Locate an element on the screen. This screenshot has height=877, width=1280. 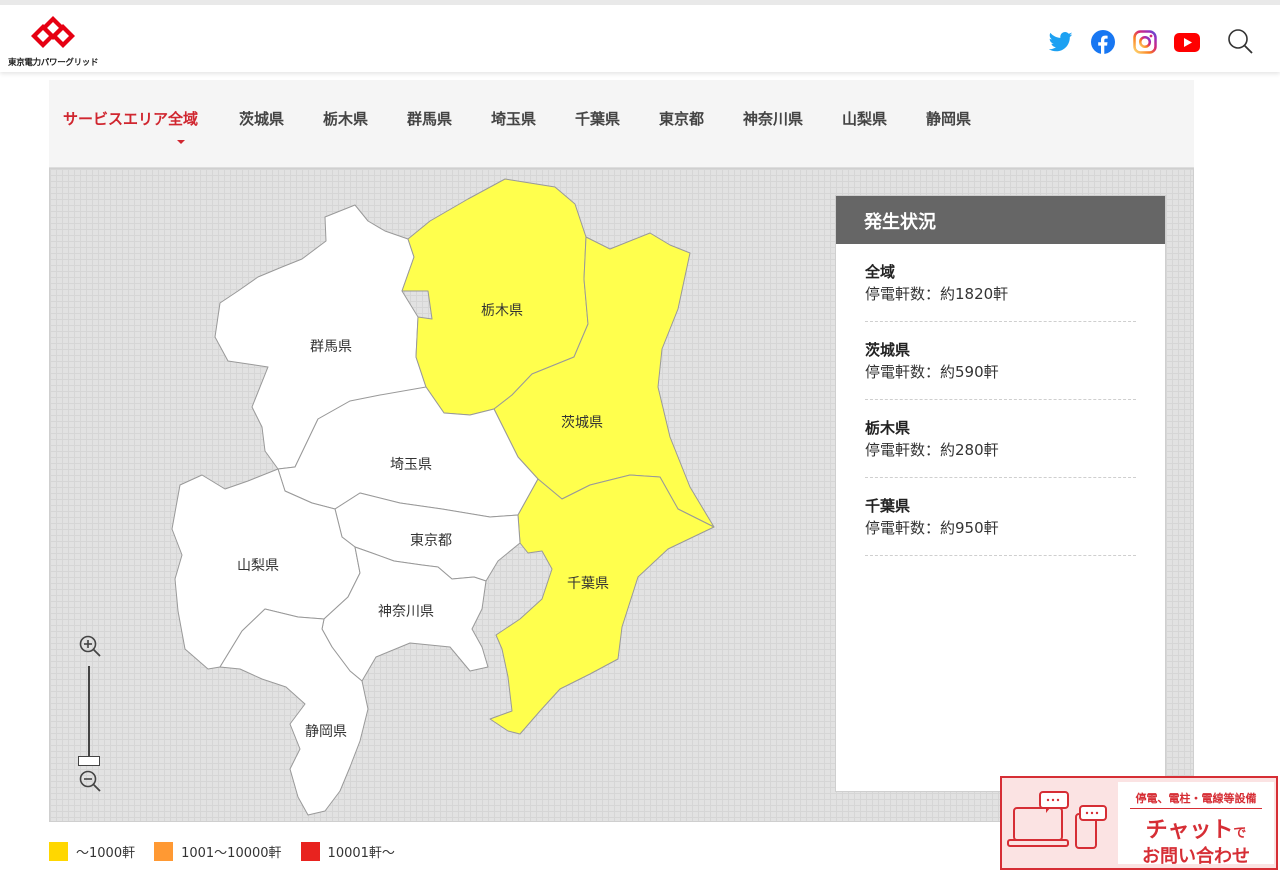
youtube-icon is located at coordinates (1187, 42).